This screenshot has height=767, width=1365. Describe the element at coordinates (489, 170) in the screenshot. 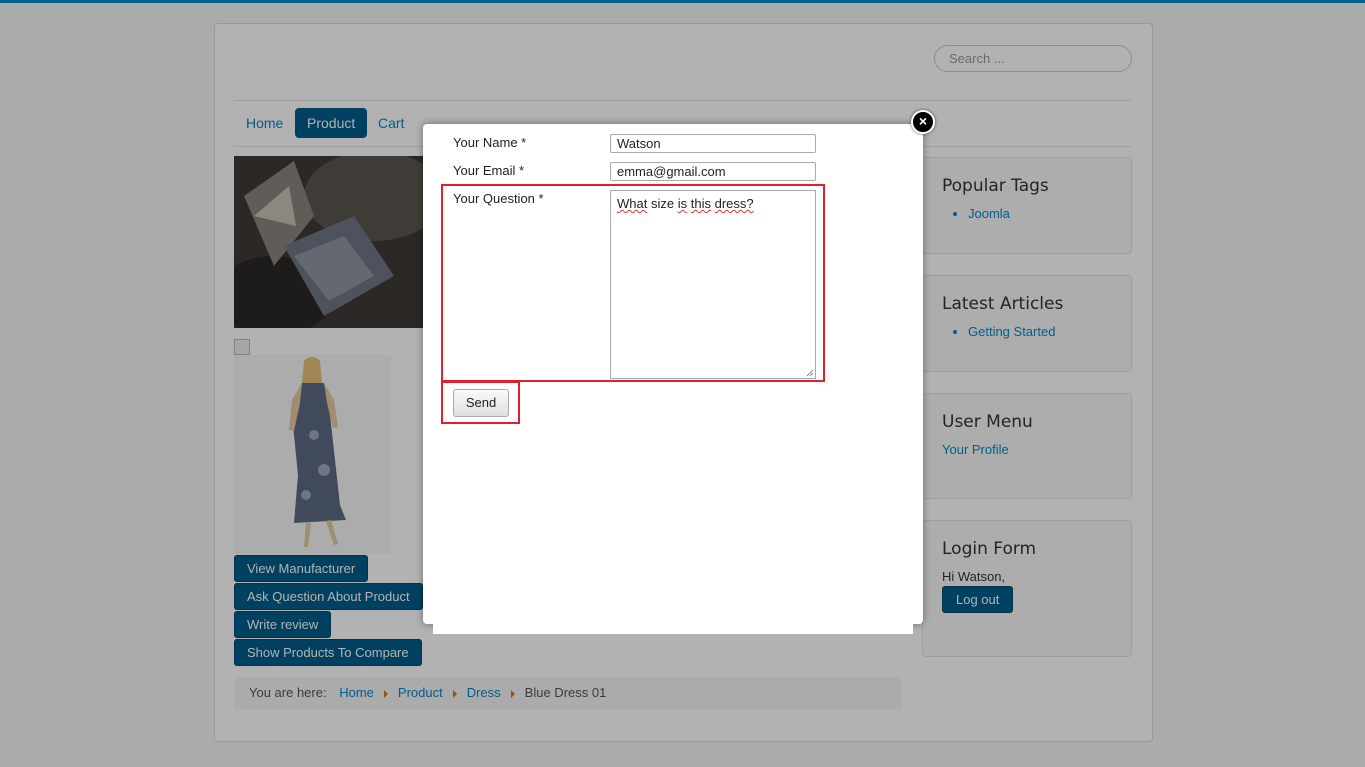

I see `email-label: Your Email *` at that location.